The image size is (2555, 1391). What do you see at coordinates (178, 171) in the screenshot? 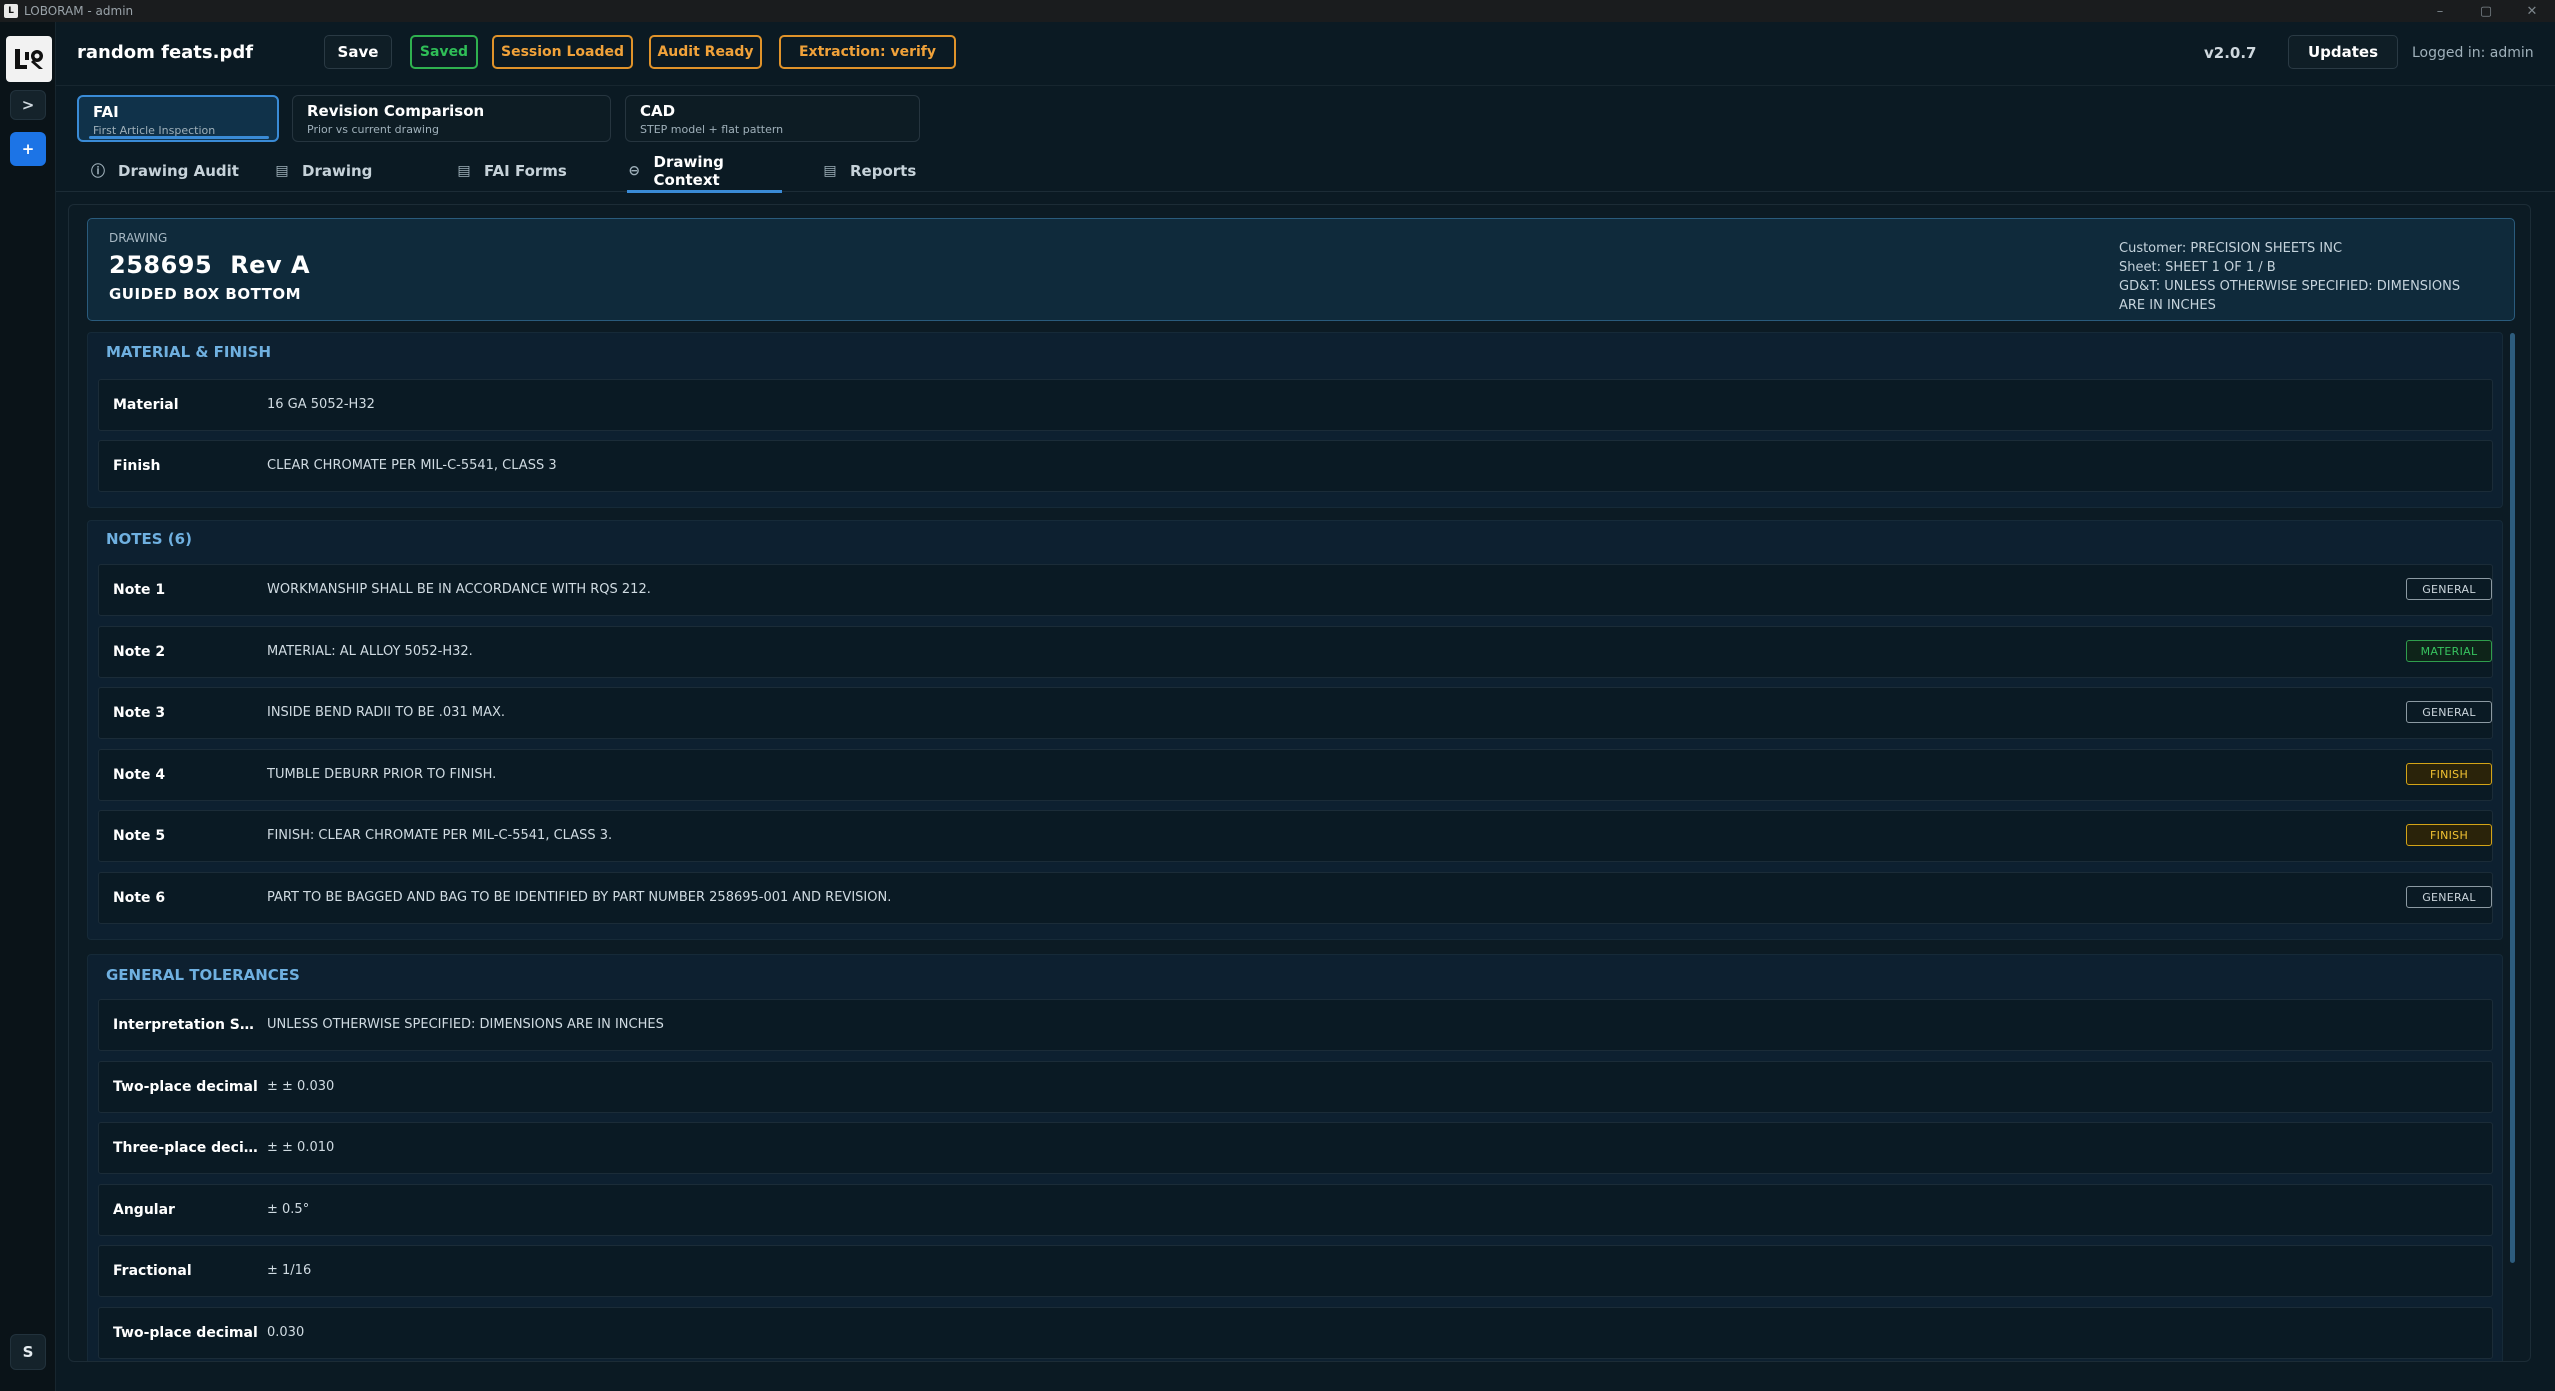
I see `tab-label: Drawing Audit` at bounding box center [178, 171].